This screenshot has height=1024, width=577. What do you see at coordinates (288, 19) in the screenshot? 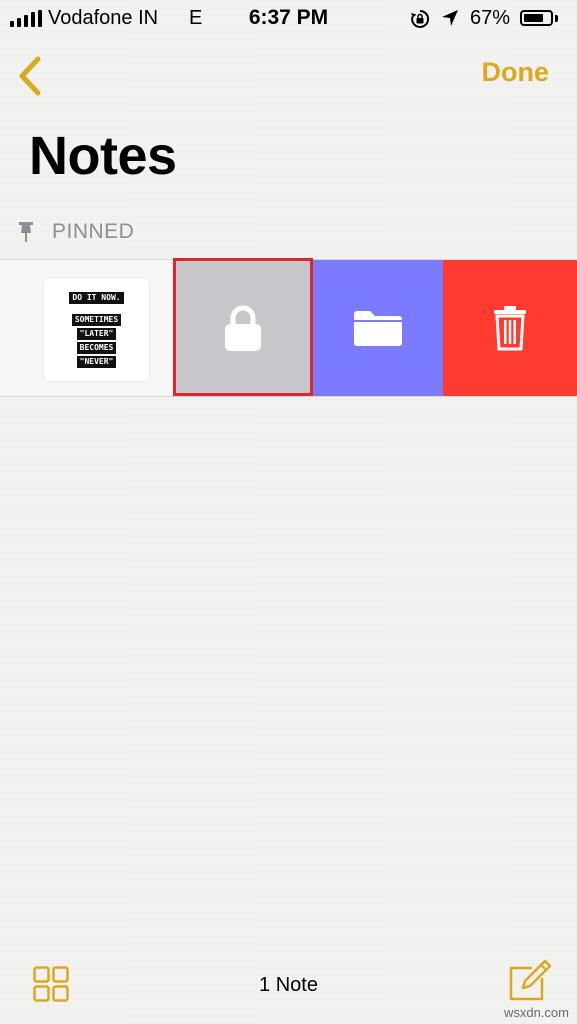
I see `status-bar: Vodafone IN E 6:37 PM 67%` at bounding box center [288, 19].